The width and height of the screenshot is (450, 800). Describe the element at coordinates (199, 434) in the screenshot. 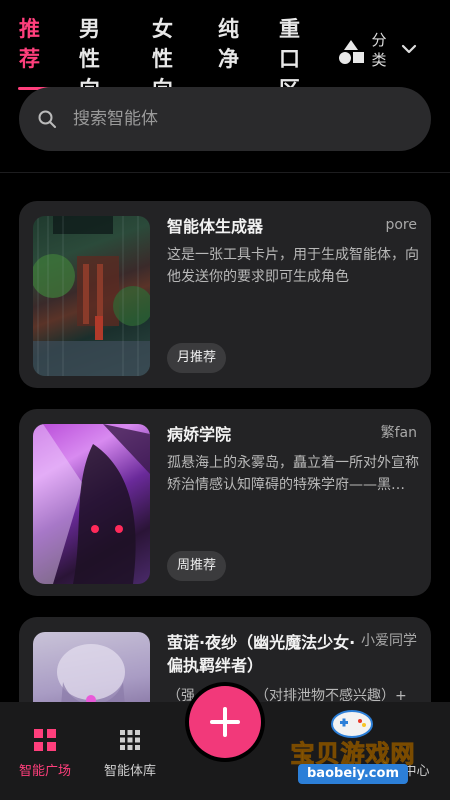

I see `agent-title: 病娇学院` at that location.